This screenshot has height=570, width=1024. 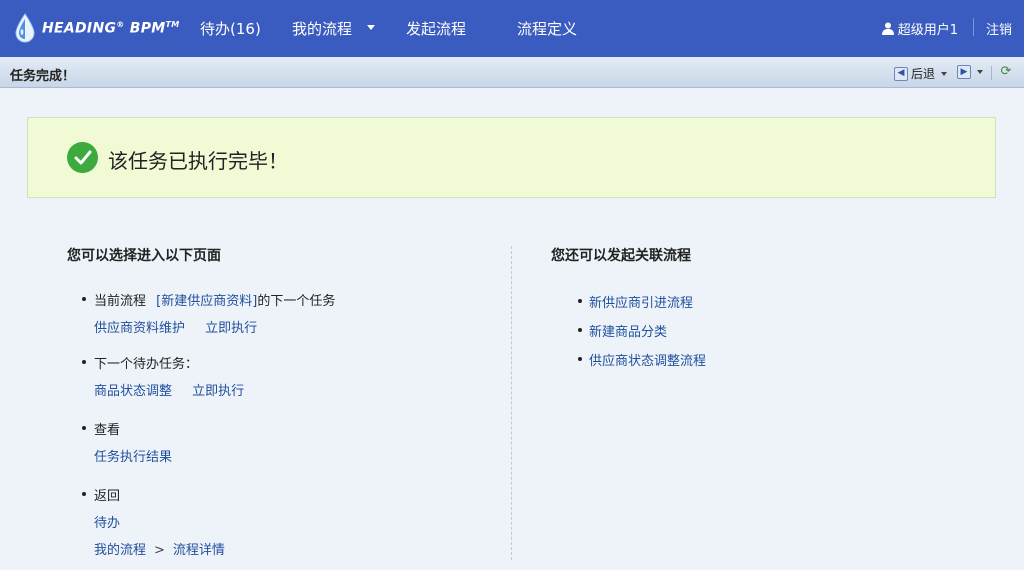 What do you see at coordinates (761, 307) in the screenshot?
I see `related-flows-panel: 您还可以发起关联流程 新供应商引进流程 新建商品分类 供应商状态调整流程` at bounding box center [761, 307].